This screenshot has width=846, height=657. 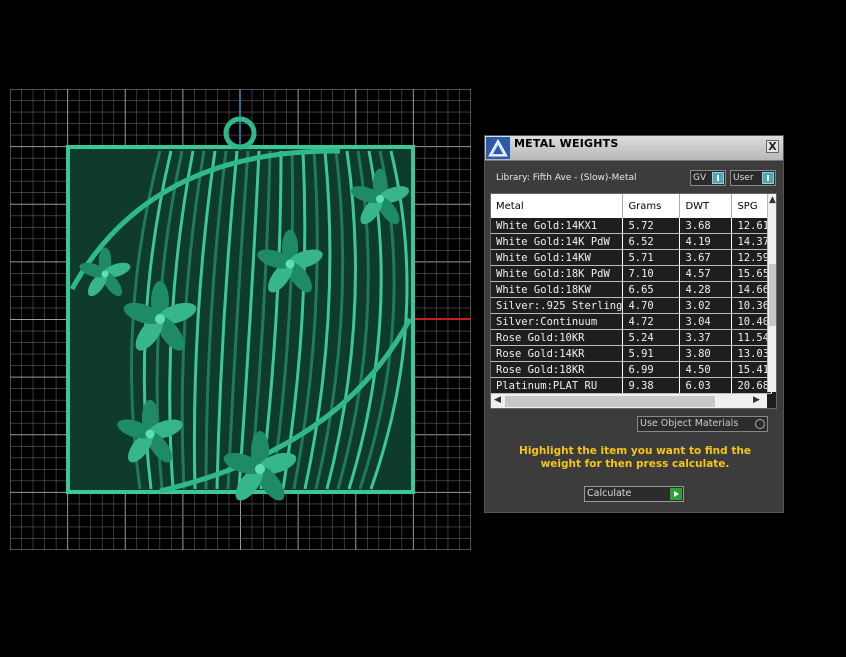 I want to click on cell-spg: 12.61, so click(x=752, y=226).